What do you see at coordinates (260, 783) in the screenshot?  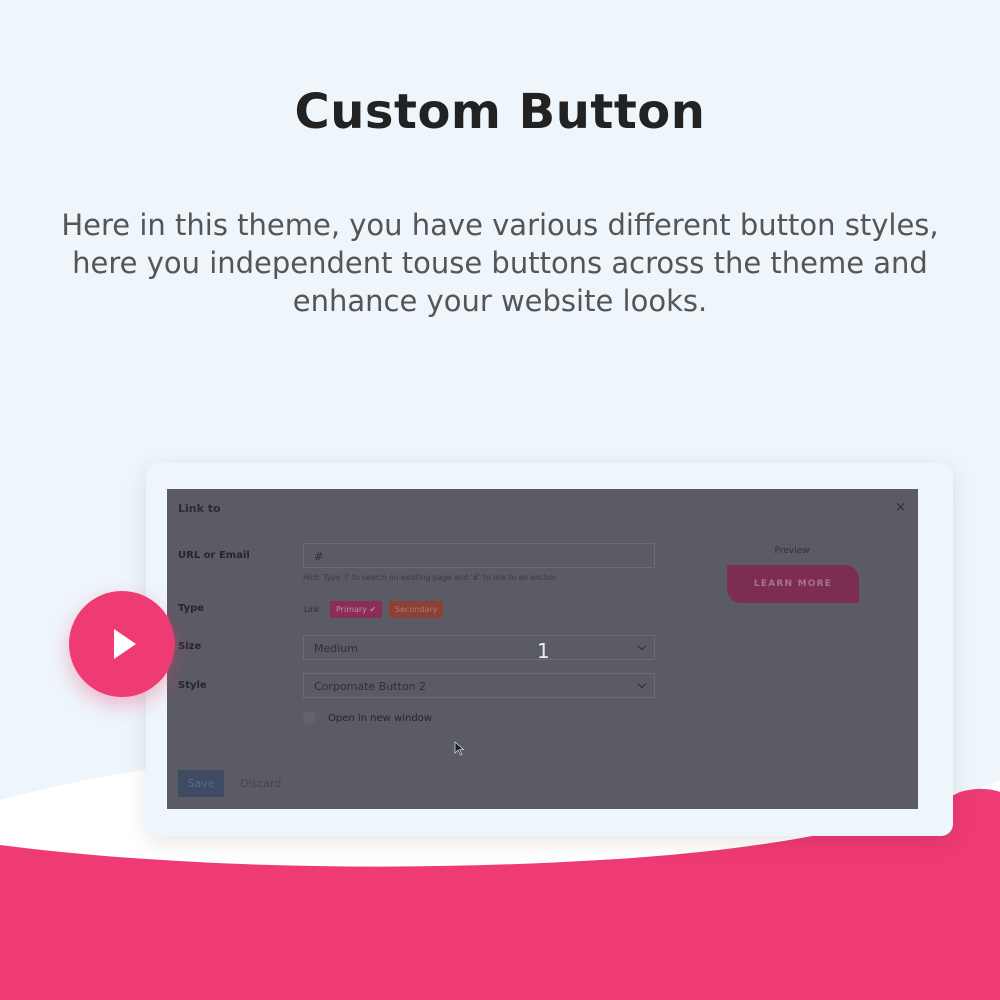 I see `discard-button: Discard` at bounding box center [260, 783].